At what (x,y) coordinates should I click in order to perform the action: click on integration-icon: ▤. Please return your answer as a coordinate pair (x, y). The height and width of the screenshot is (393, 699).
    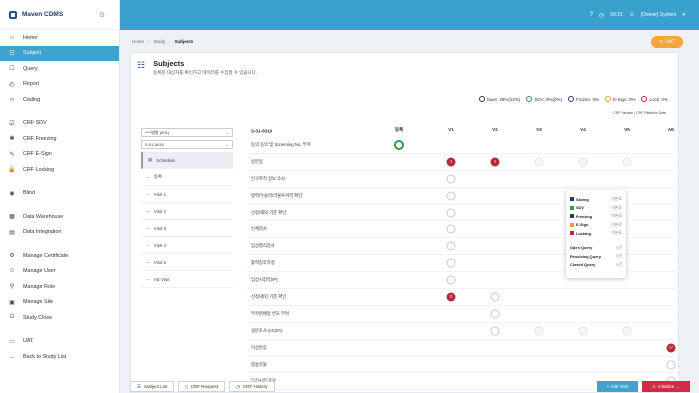
    Looking at the image, I should click on (12, 232).